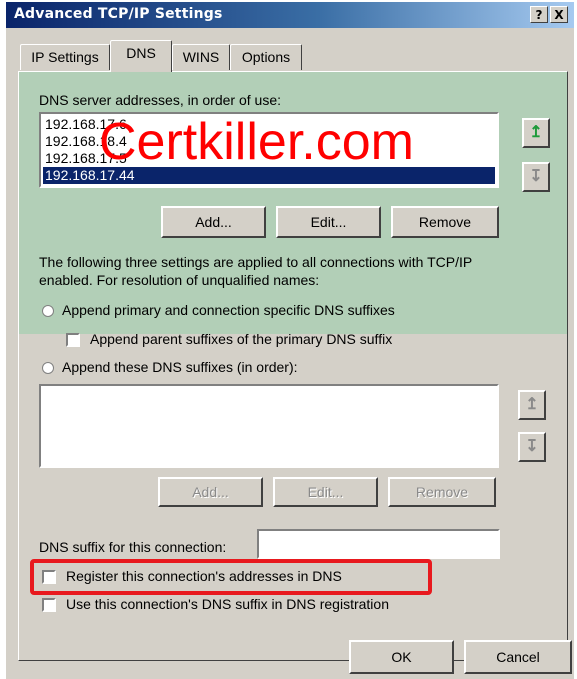 Image resolution: width=577 pixels, height=679 pixels. I want to click on suffix-move-up-button: ↥, so click(532, 405).